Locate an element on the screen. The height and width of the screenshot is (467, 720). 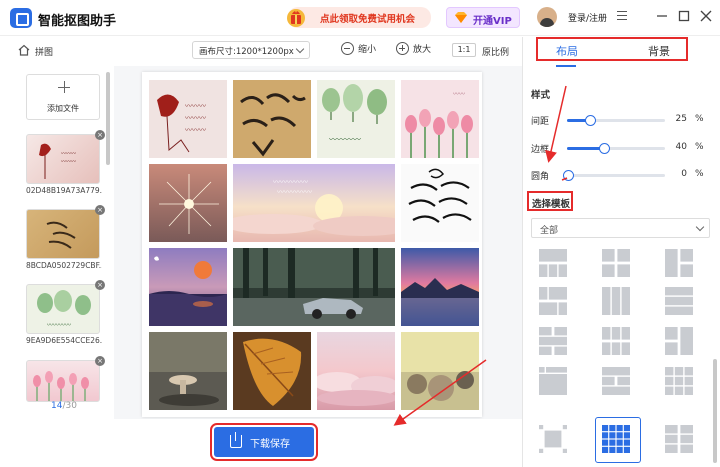
zoom-in-button: 放大 is located at coordinates (413, 48).